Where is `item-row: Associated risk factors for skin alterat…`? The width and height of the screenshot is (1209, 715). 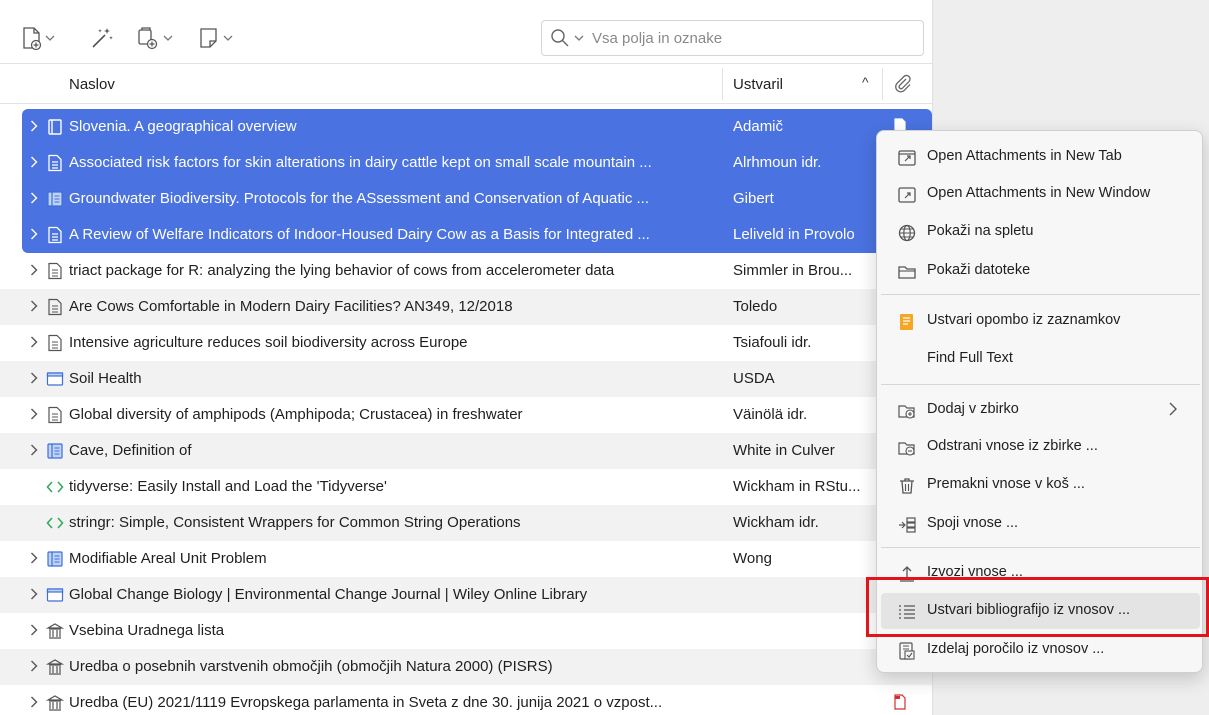
item-row: Associated risk factors for skin alterat… is located at coordinates (477, 163).